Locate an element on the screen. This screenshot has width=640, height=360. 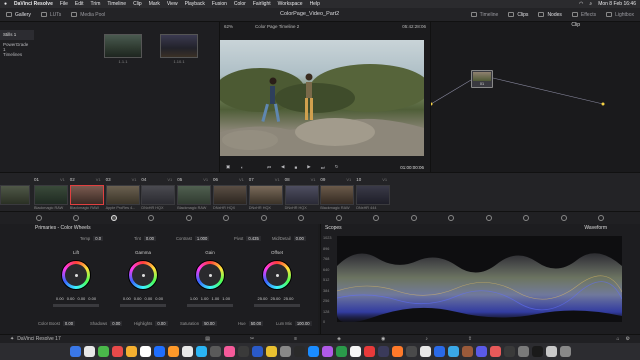
corrector-node: 01 is located at coordinates (482, 79).